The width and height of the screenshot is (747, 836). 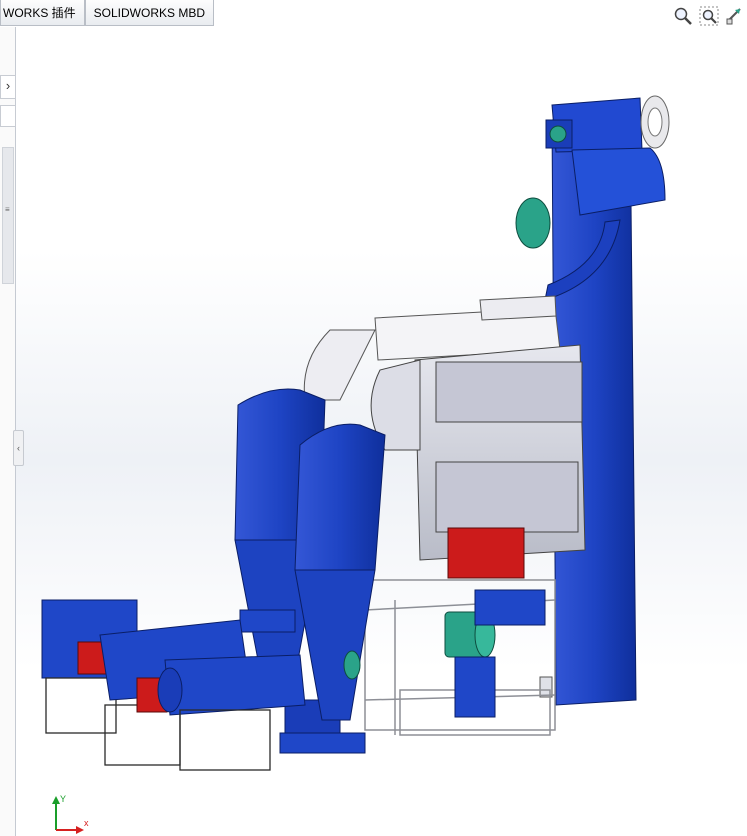 I want to click on tab-solidworks-mbd: SOLIDWORKS MBD, so click(x=149, y=13).